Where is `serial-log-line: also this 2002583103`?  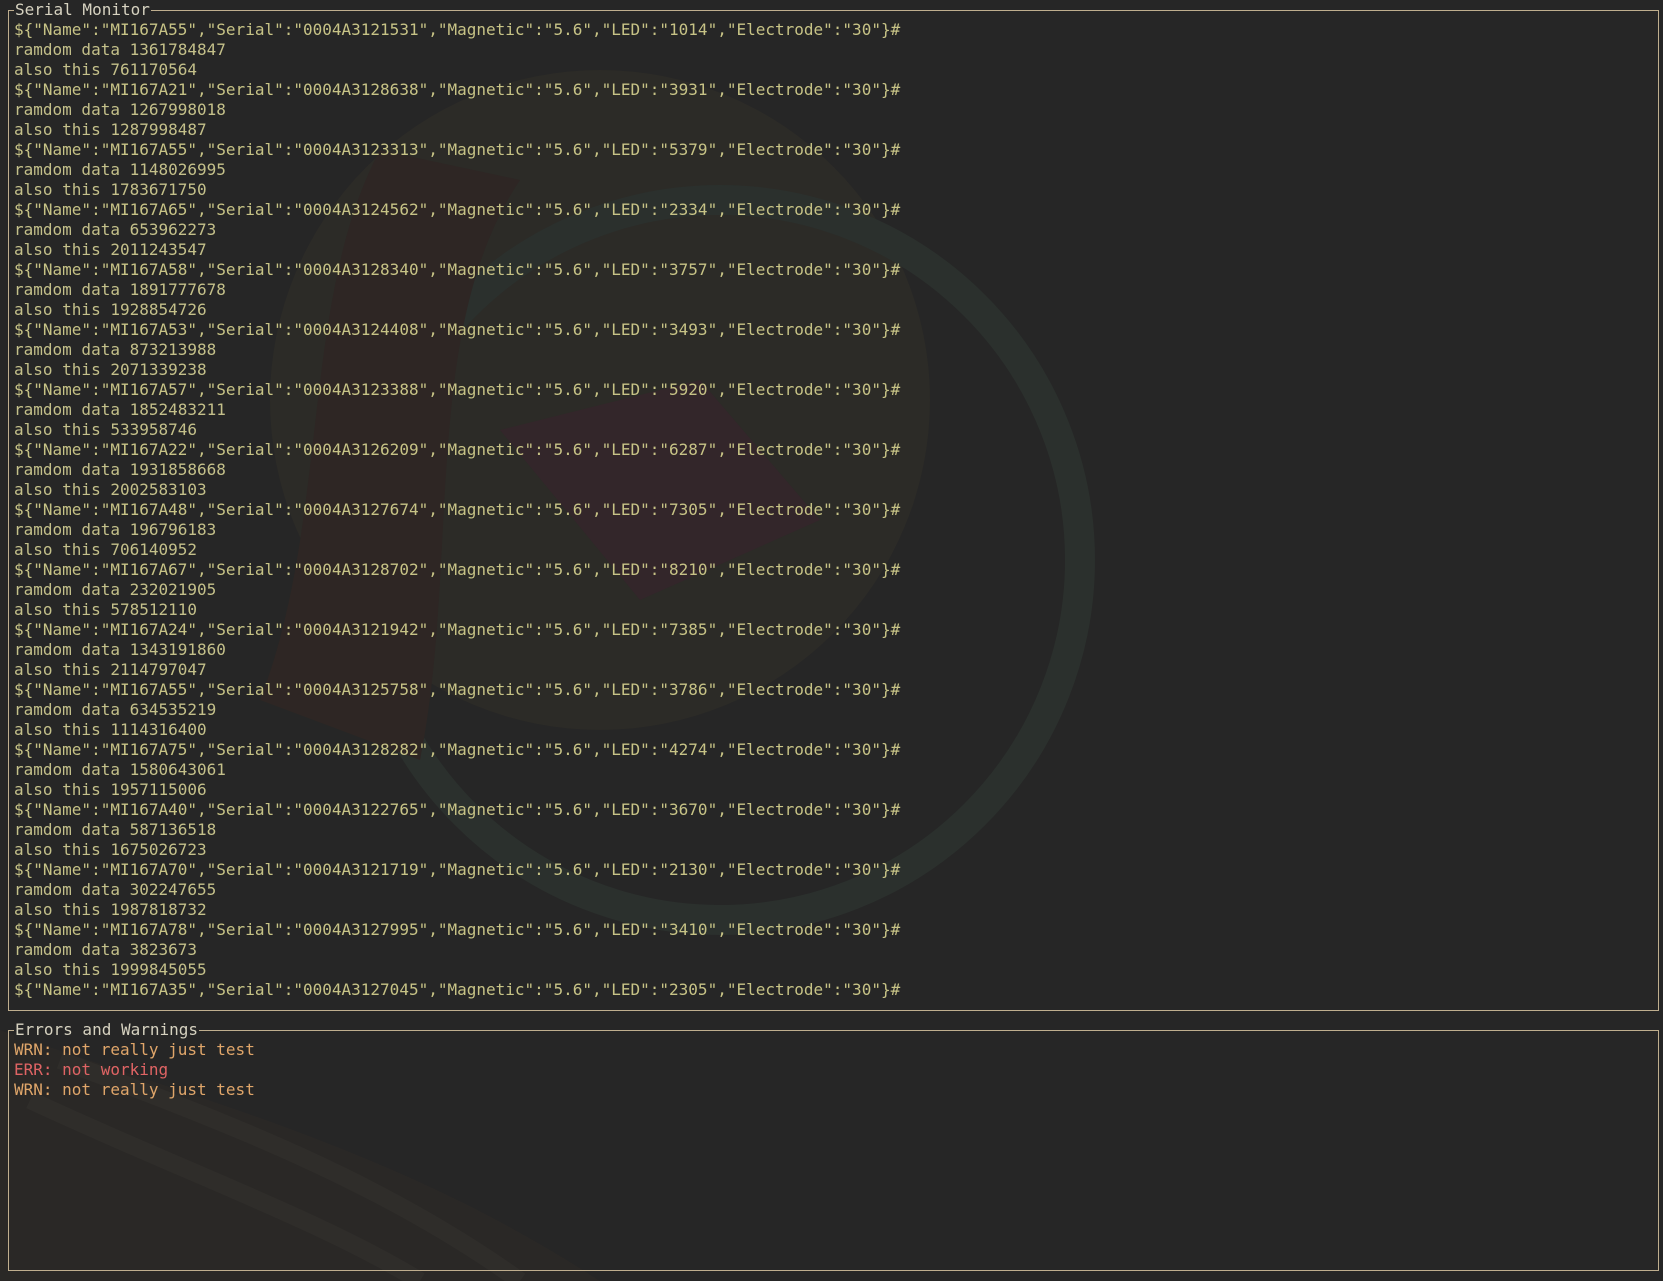 serial-log-line: also this 2002583103 is located at coordinates (110, 489).